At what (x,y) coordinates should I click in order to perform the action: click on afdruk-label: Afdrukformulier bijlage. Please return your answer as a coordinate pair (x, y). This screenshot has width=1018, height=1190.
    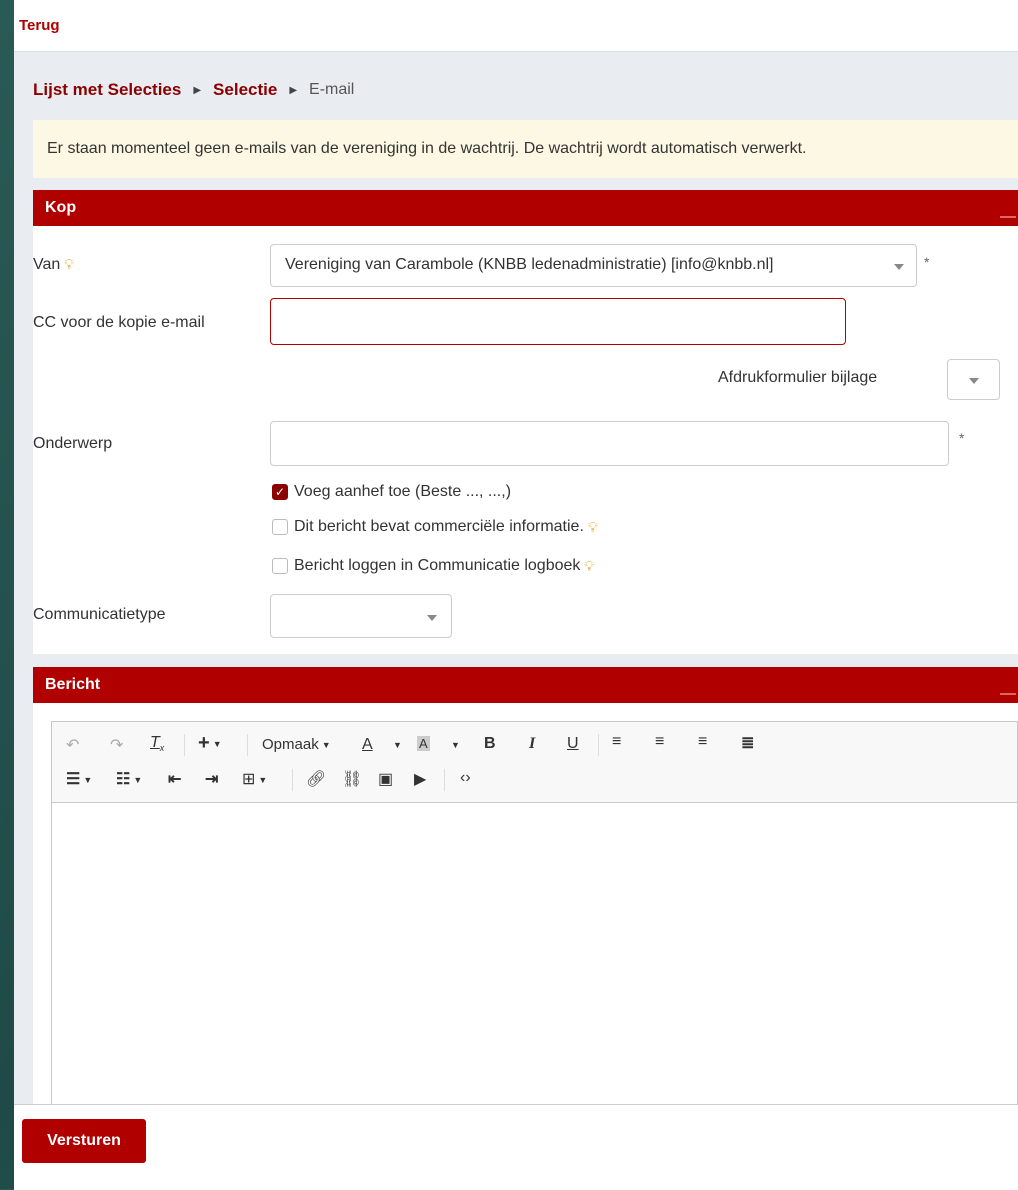
    Looking at the image, I should click on (798, 377).